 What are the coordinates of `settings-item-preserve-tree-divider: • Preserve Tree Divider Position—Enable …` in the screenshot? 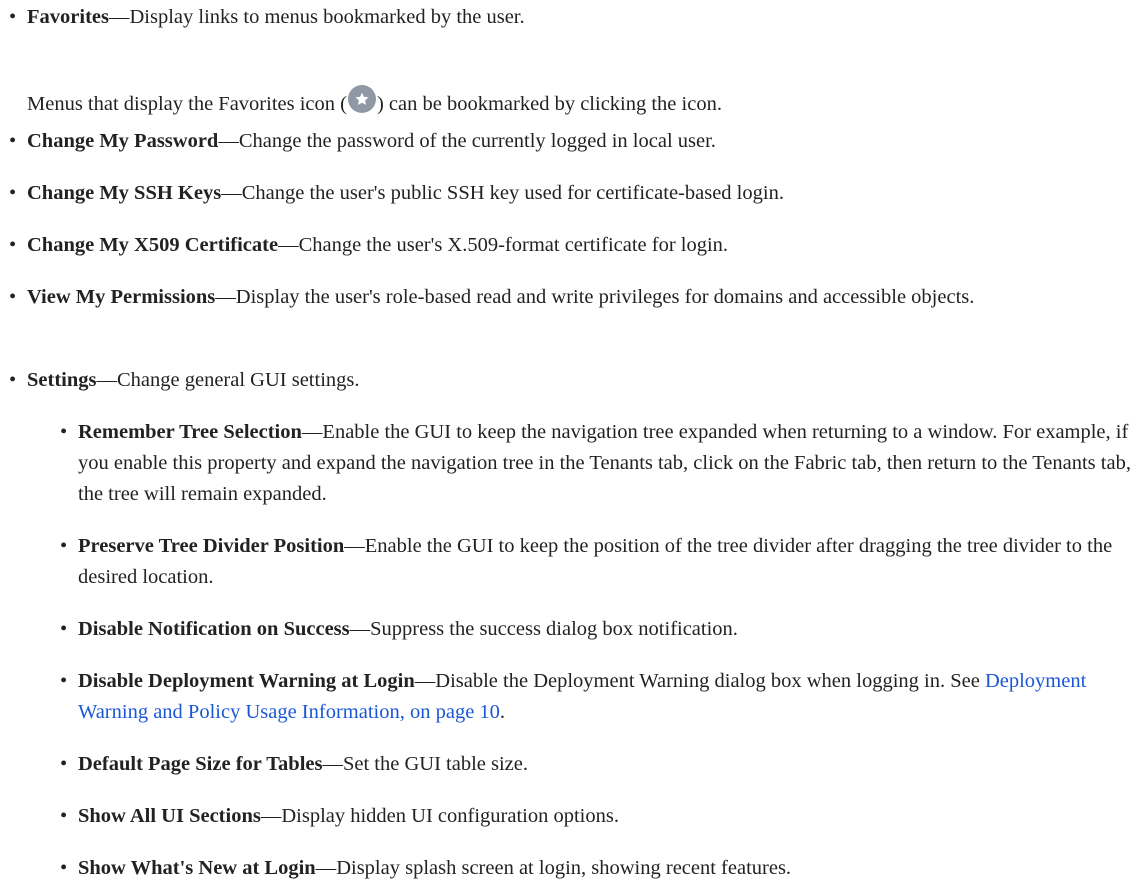 It's located at (600, 562).